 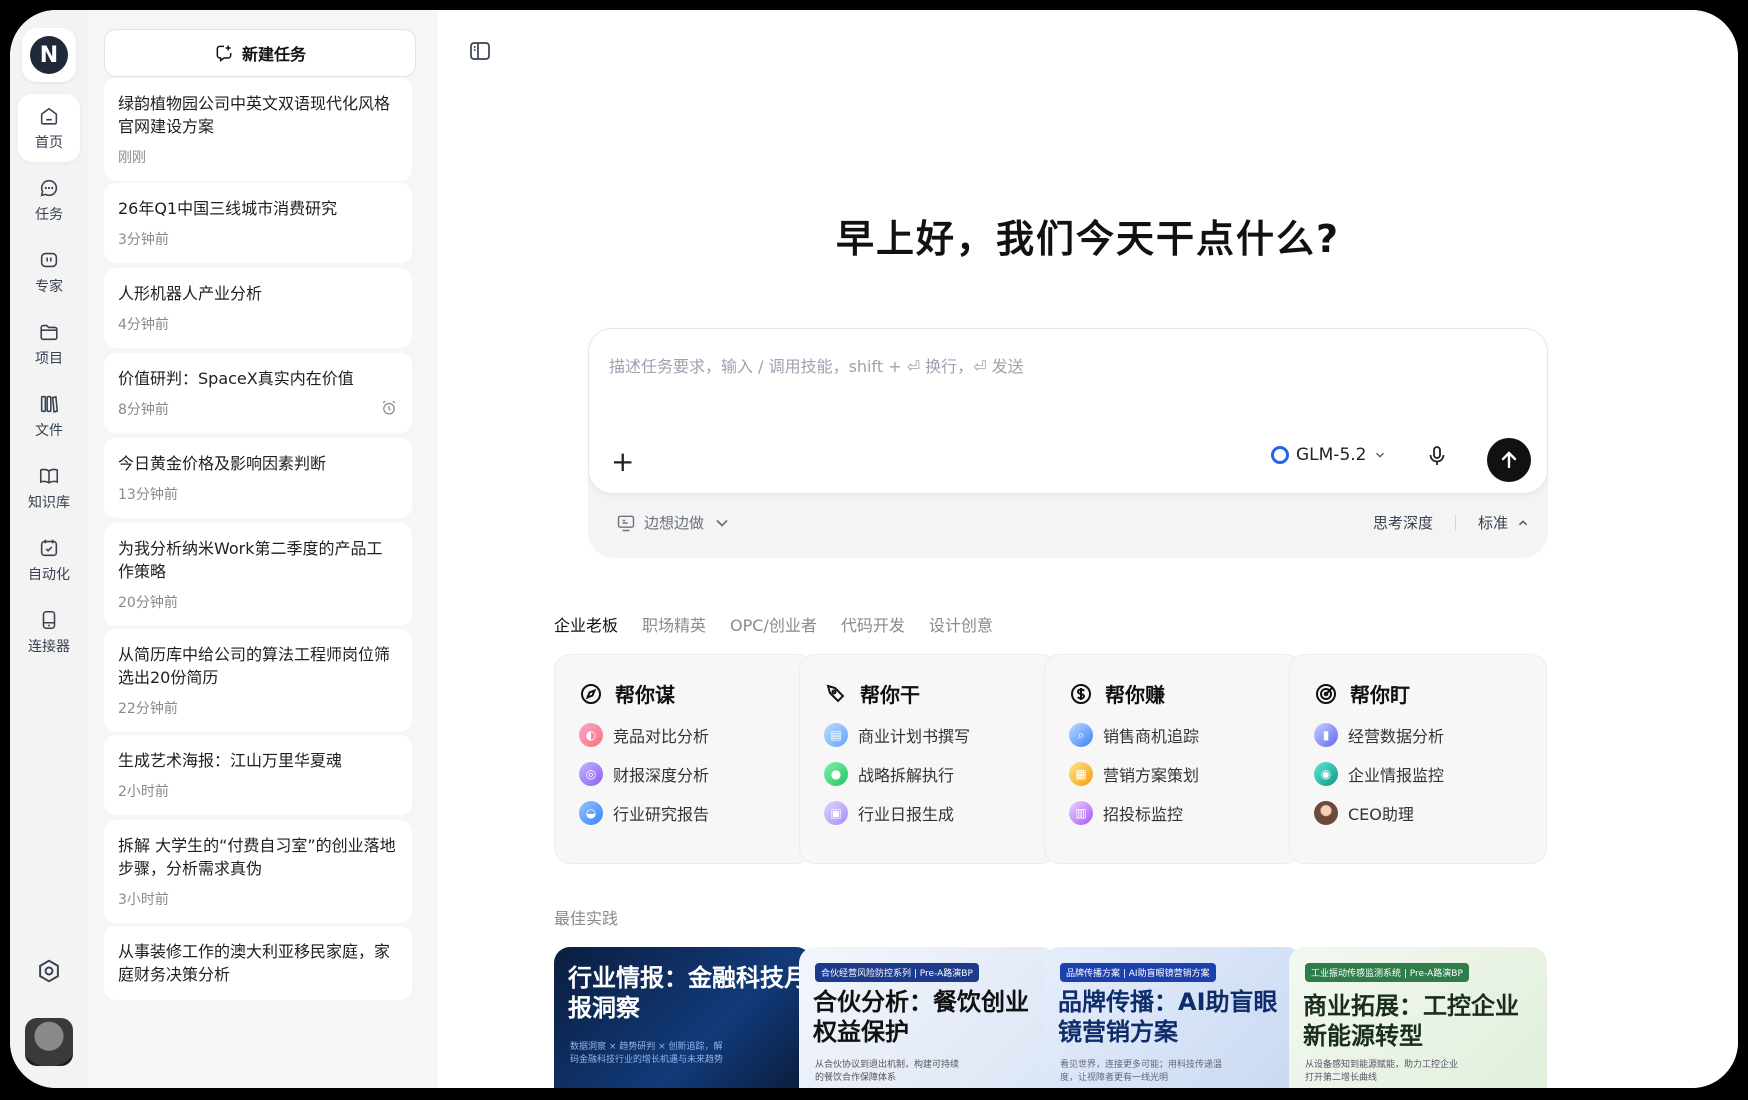 What do you see at coordinates (49, 632) in the screenshot?
I see `nav-connectors: 连接器` at bounding box center [49, 632].